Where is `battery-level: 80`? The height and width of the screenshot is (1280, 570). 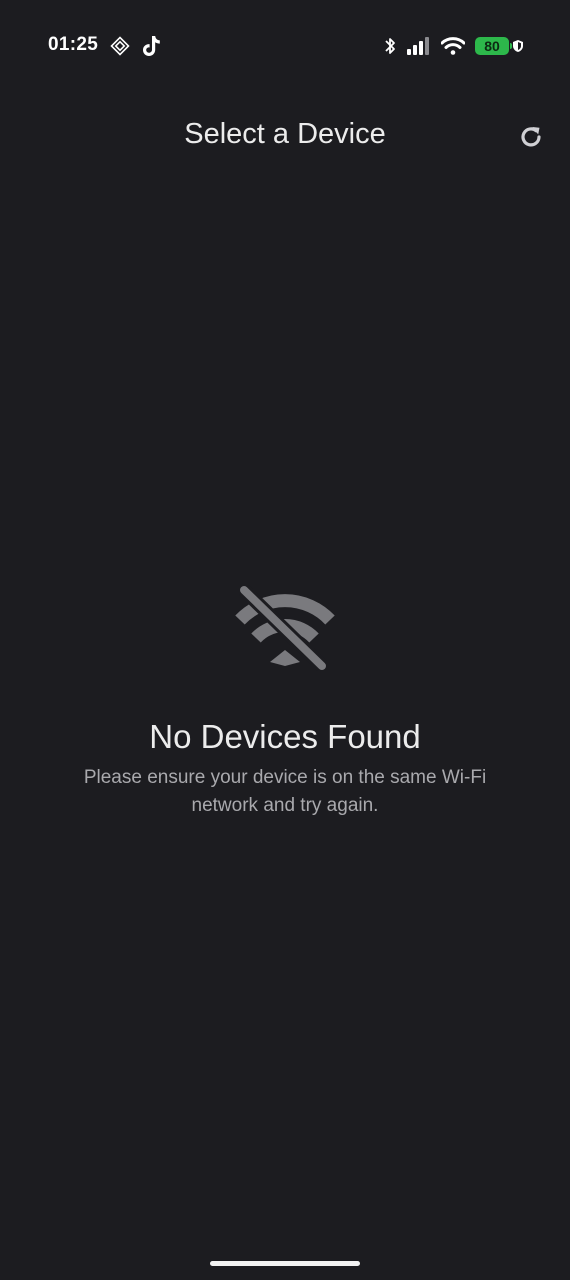 battery-level: 80 is located at coordinates (492, 46).